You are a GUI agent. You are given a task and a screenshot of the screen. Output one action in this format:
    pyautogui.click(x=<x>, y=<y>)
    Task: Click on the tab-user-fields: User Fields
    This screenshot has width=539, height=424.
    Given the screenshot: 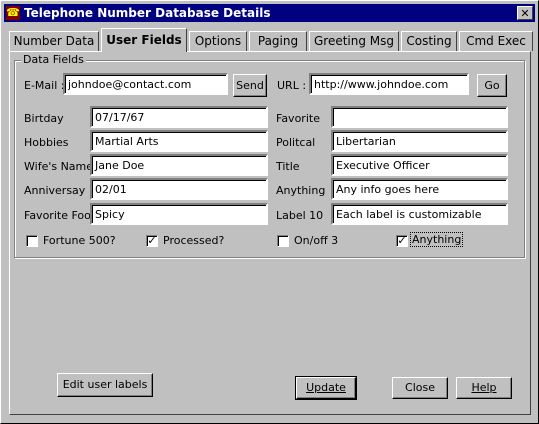 What is the action you would take?
    pyautogui.click(x=144, y=40)
    